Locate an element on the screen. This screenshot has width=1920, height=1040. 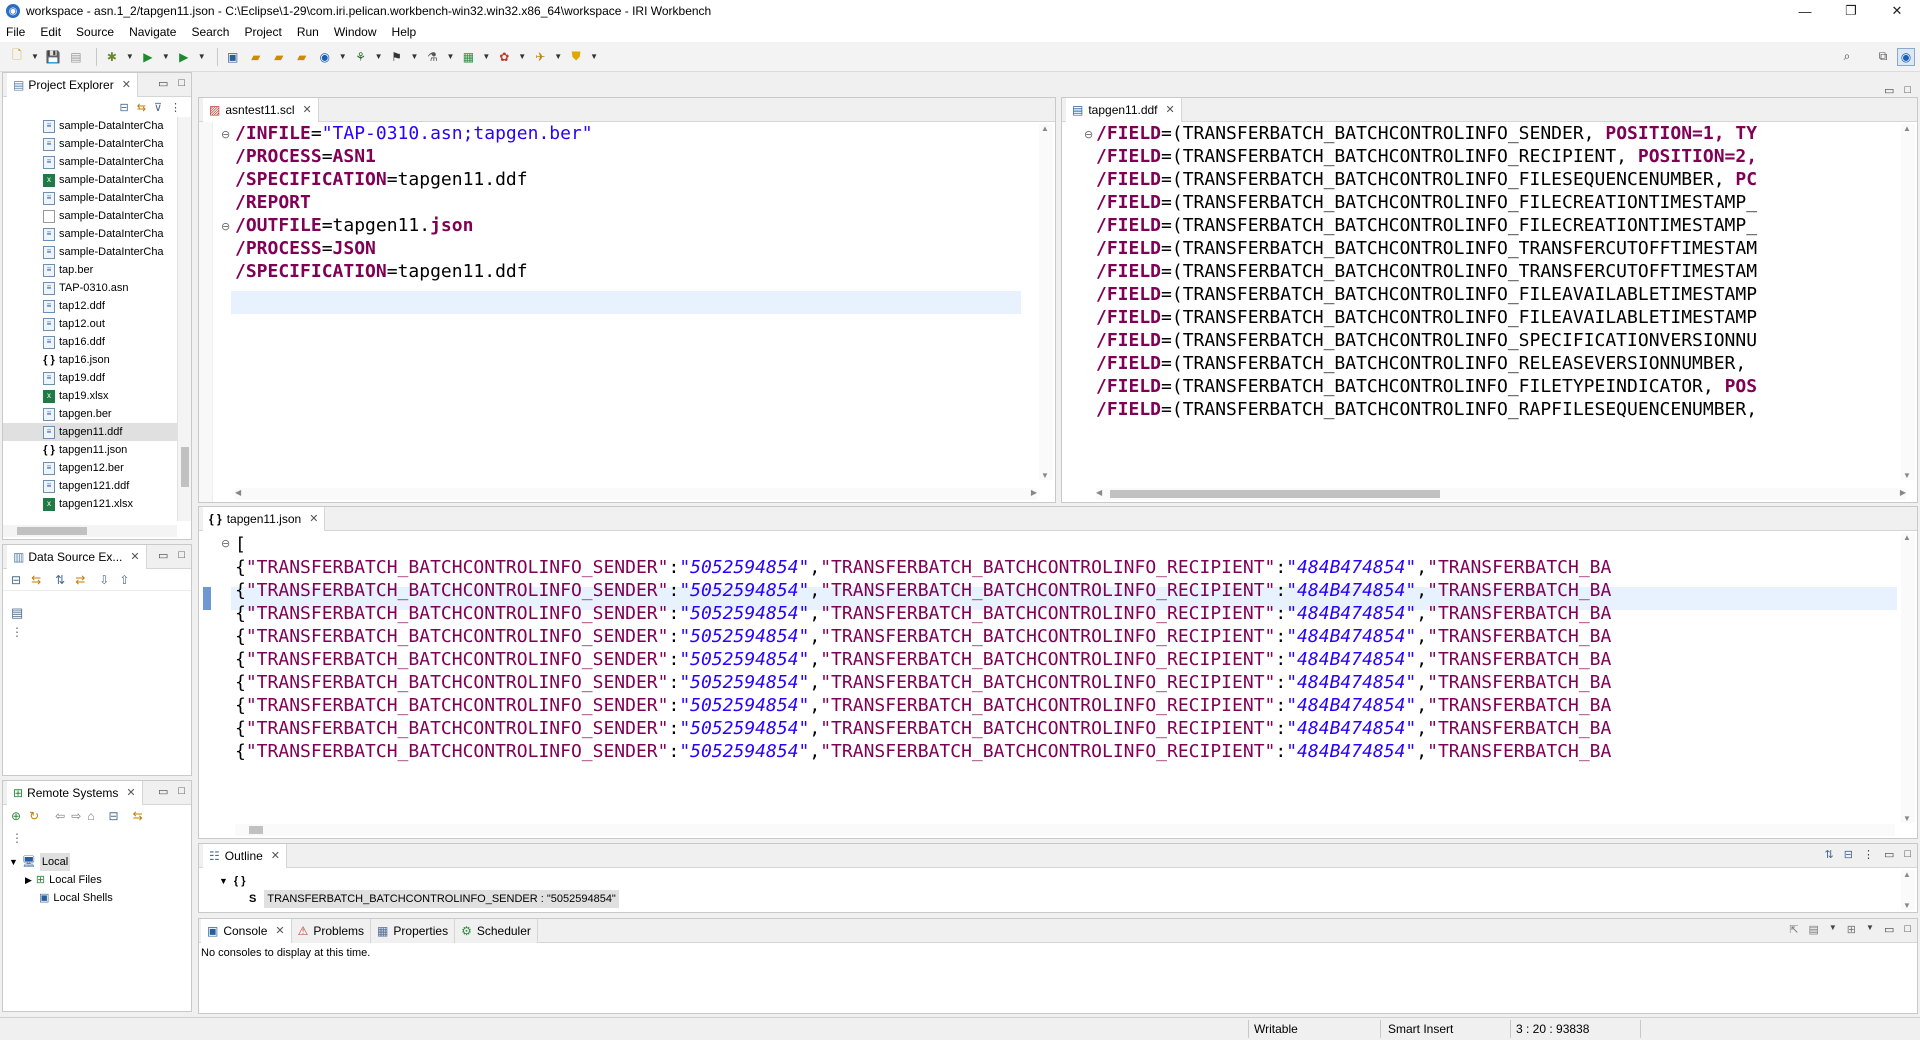
tree-item-file: ≡ tap.ber is located at coordinates (97, 270).